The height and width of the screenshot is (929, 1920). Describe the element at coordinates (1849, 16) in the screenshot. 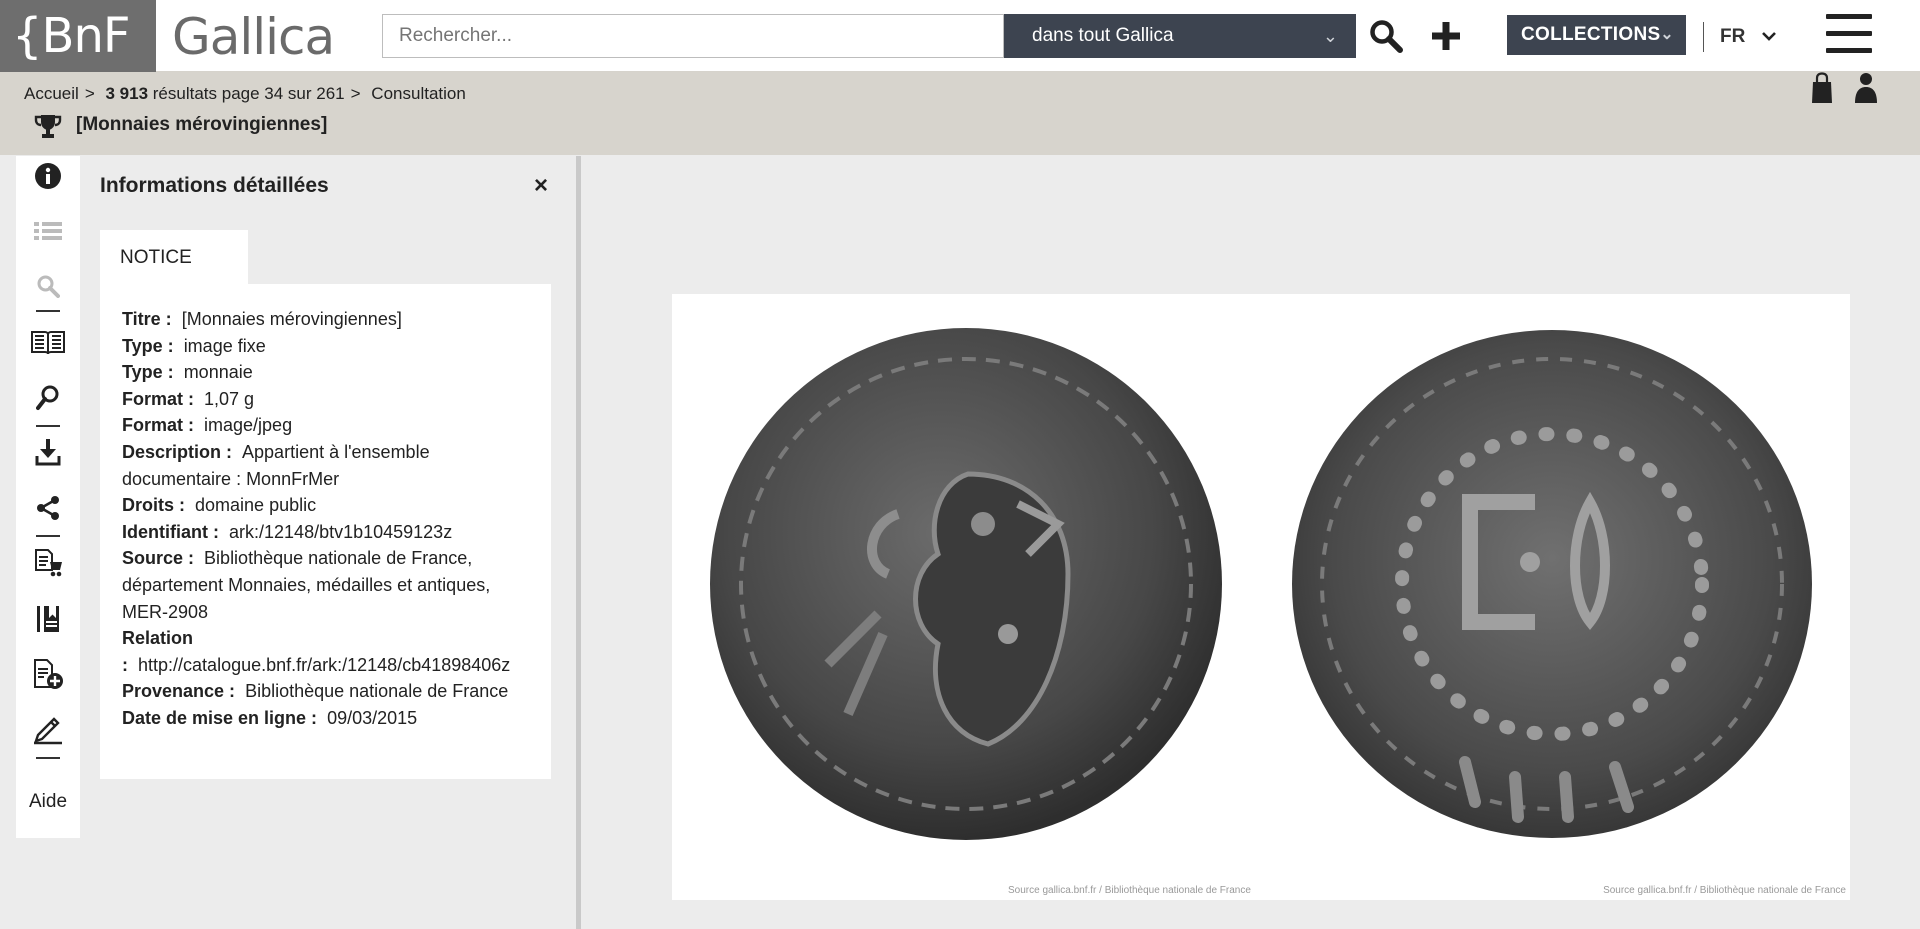

I see `hamburger-icon` at that location.